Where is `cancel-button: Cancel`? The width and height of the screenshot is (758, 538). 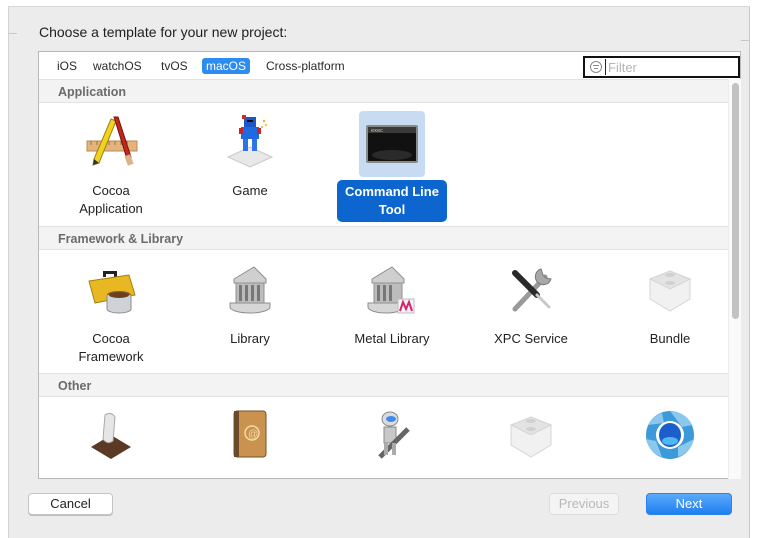 cancel-button: Cancel is located at coordinates (70, 504).